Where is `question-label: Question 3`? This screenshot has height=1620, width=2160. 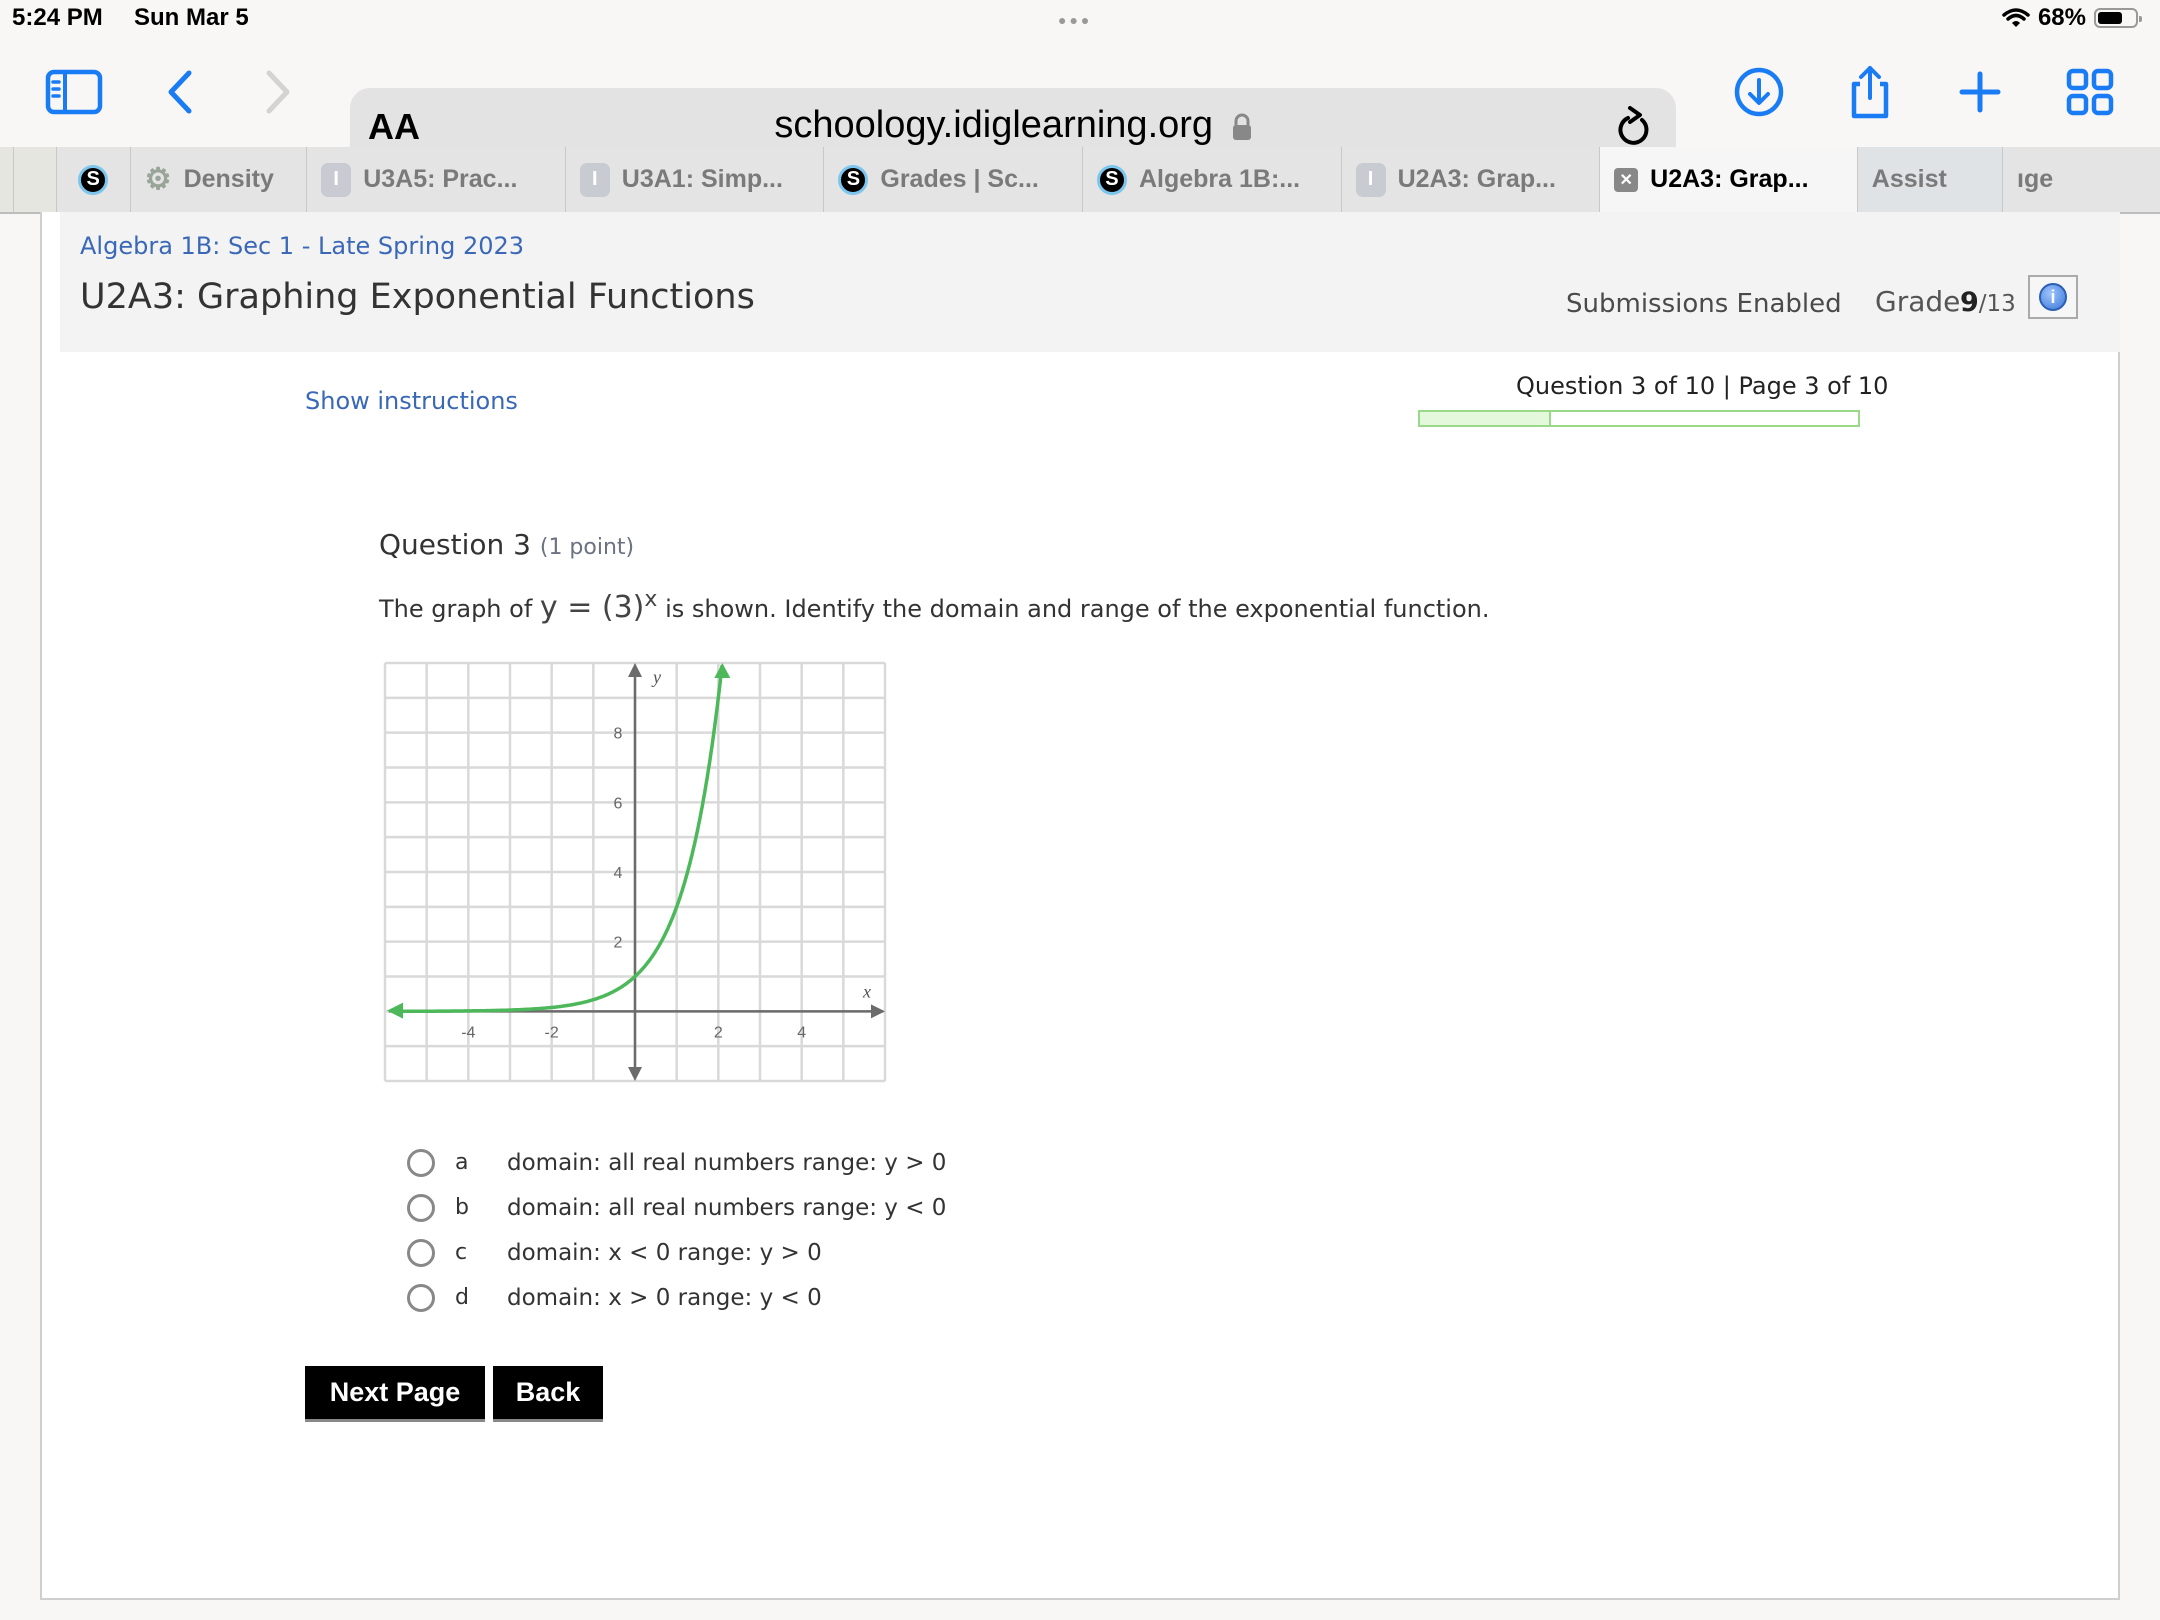
question-label: Question 3 is located at coordinates (455, 544).